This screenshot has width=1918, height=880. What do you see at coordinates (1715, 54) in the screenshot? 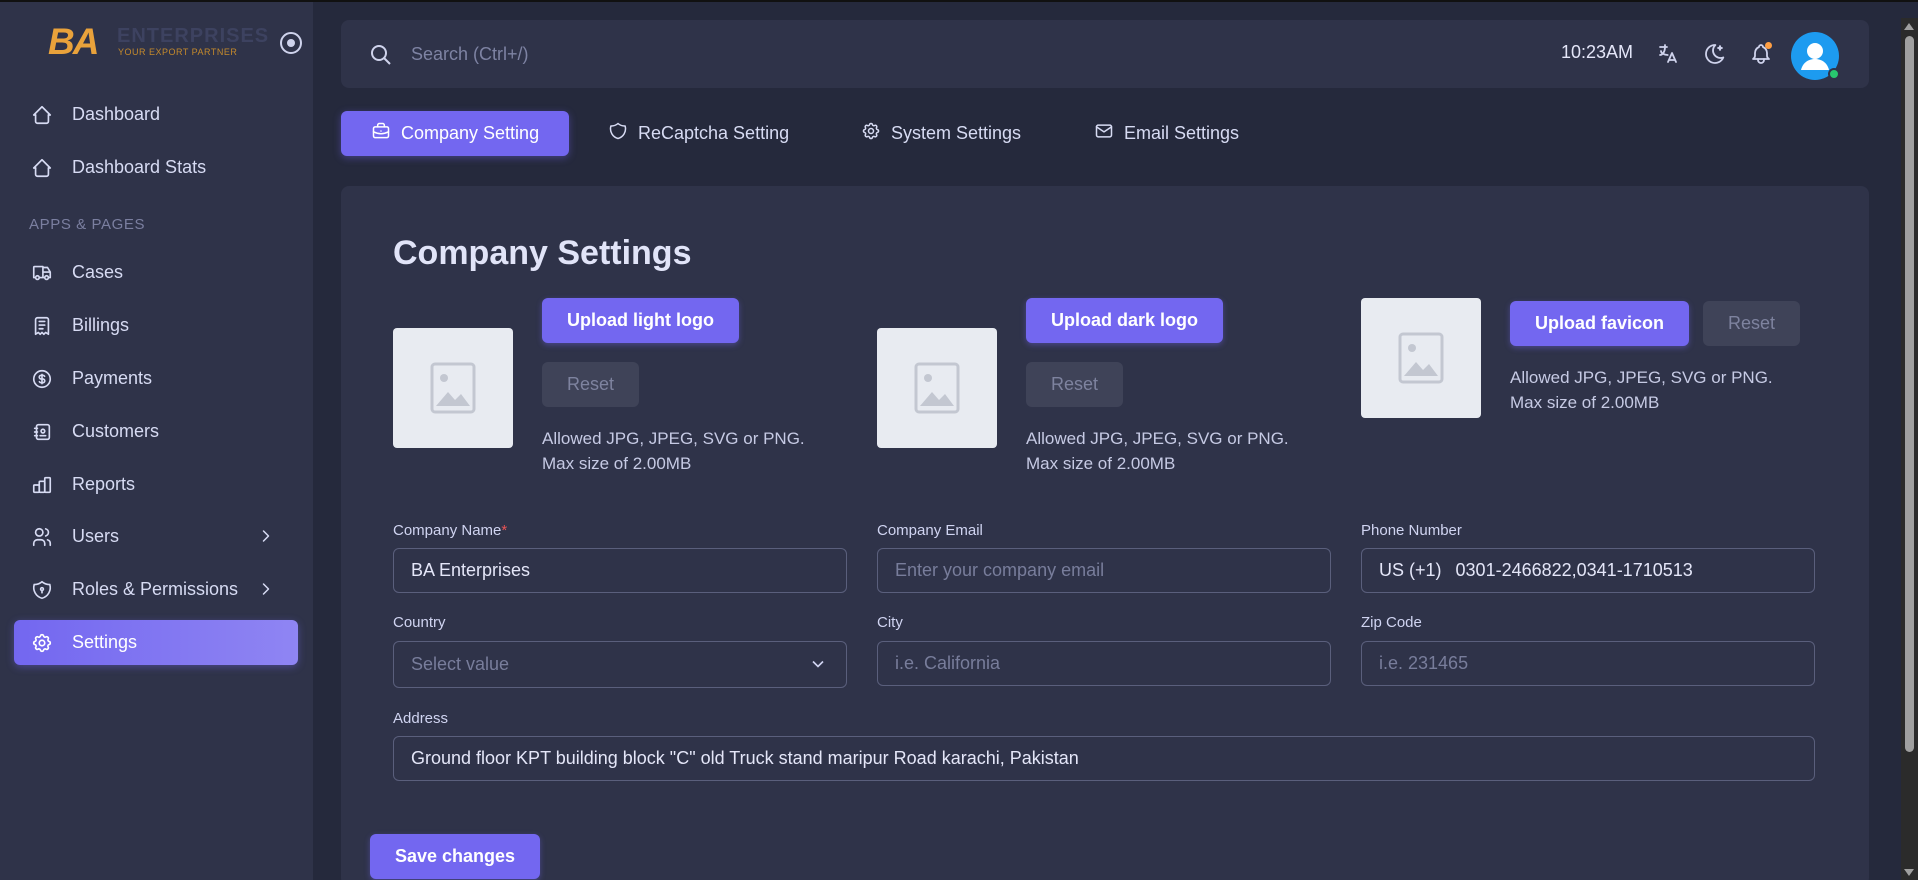
I see `moon-stars-icon` at bounding box center [1715, 54].